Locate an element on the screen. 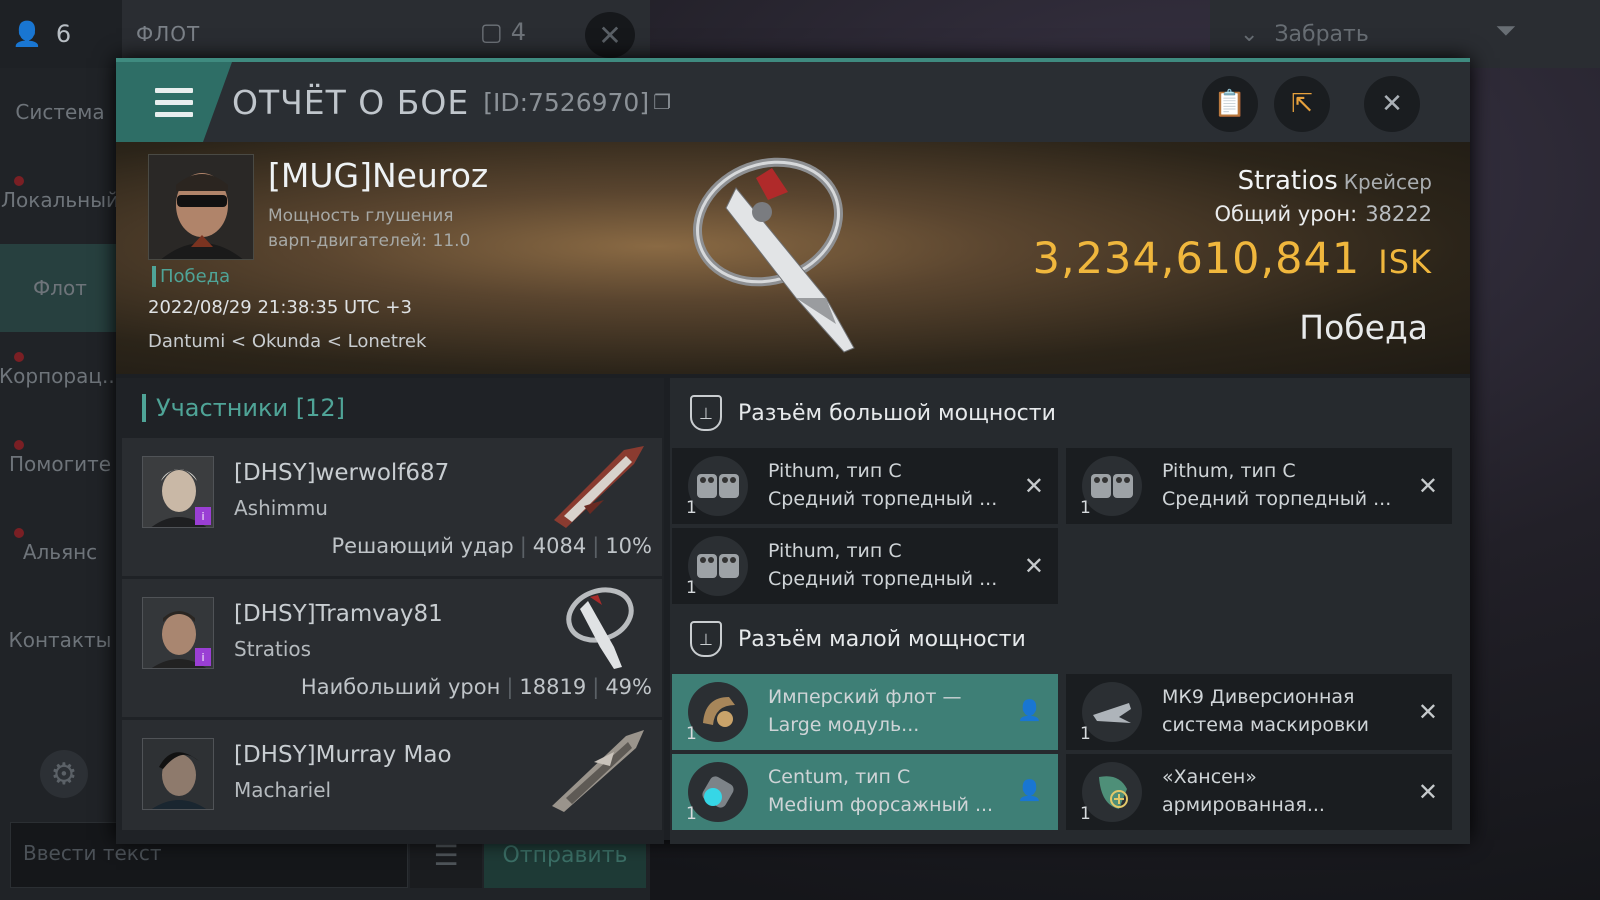 Image resolution: width=1600 pixels, height=900 pixels. participant-stats: Решающий удар | 4084 | 10% is located at coordinates (491, 546).